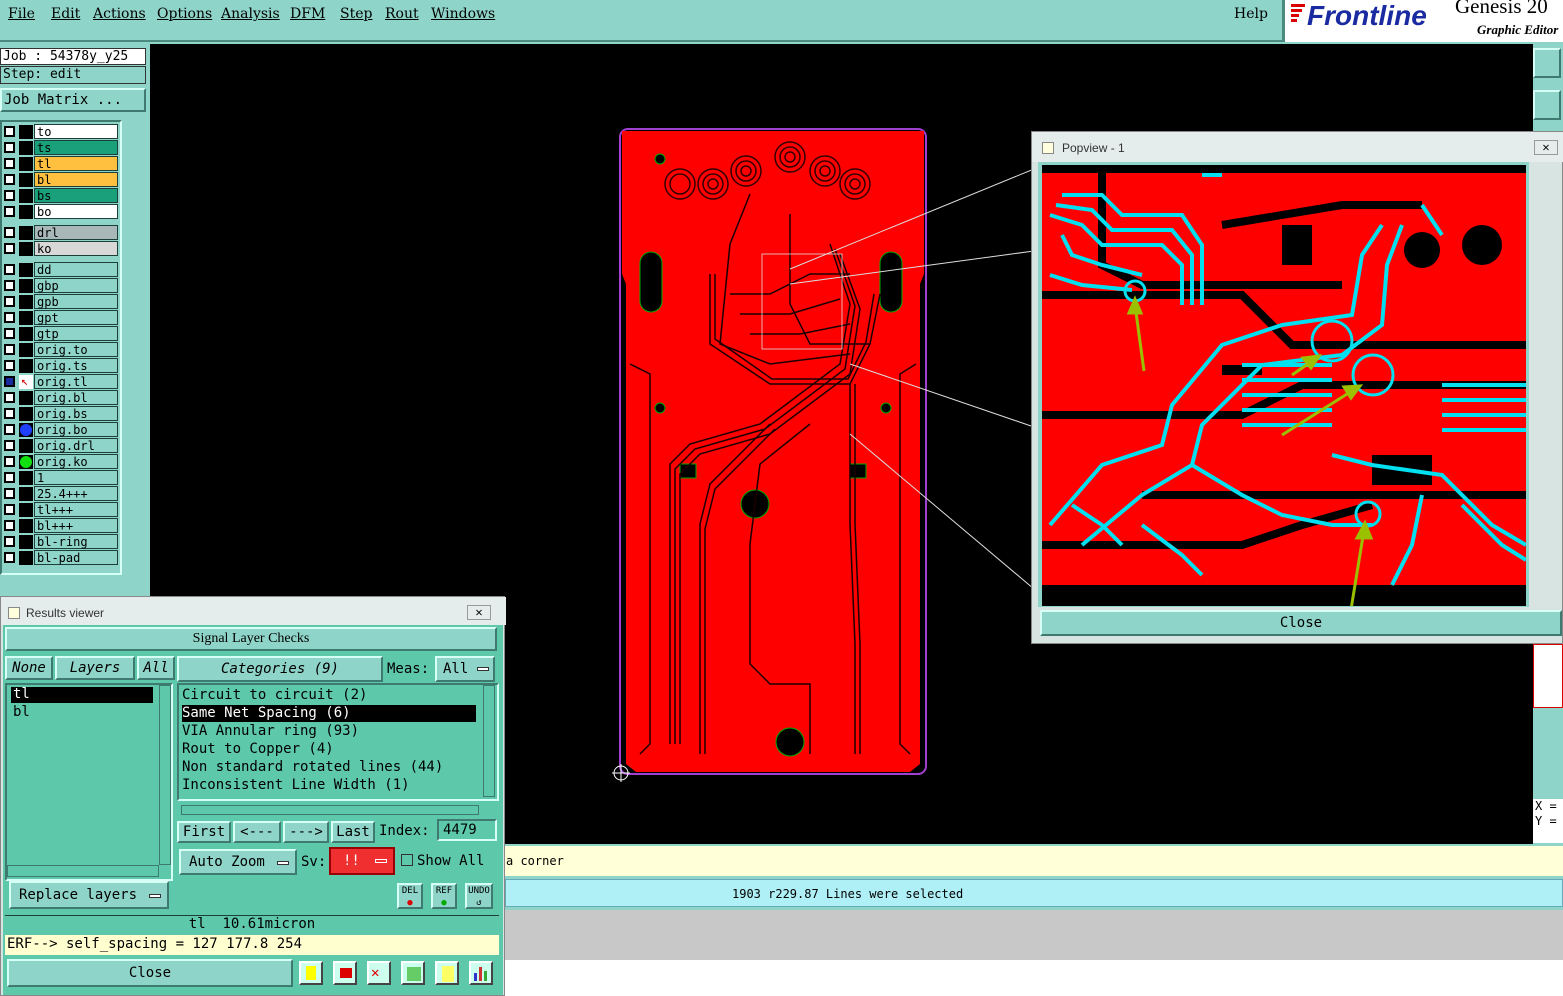 The image size is (1563, 996). I want to click on edit-pointer-icon: ↖, so click(26, 382).